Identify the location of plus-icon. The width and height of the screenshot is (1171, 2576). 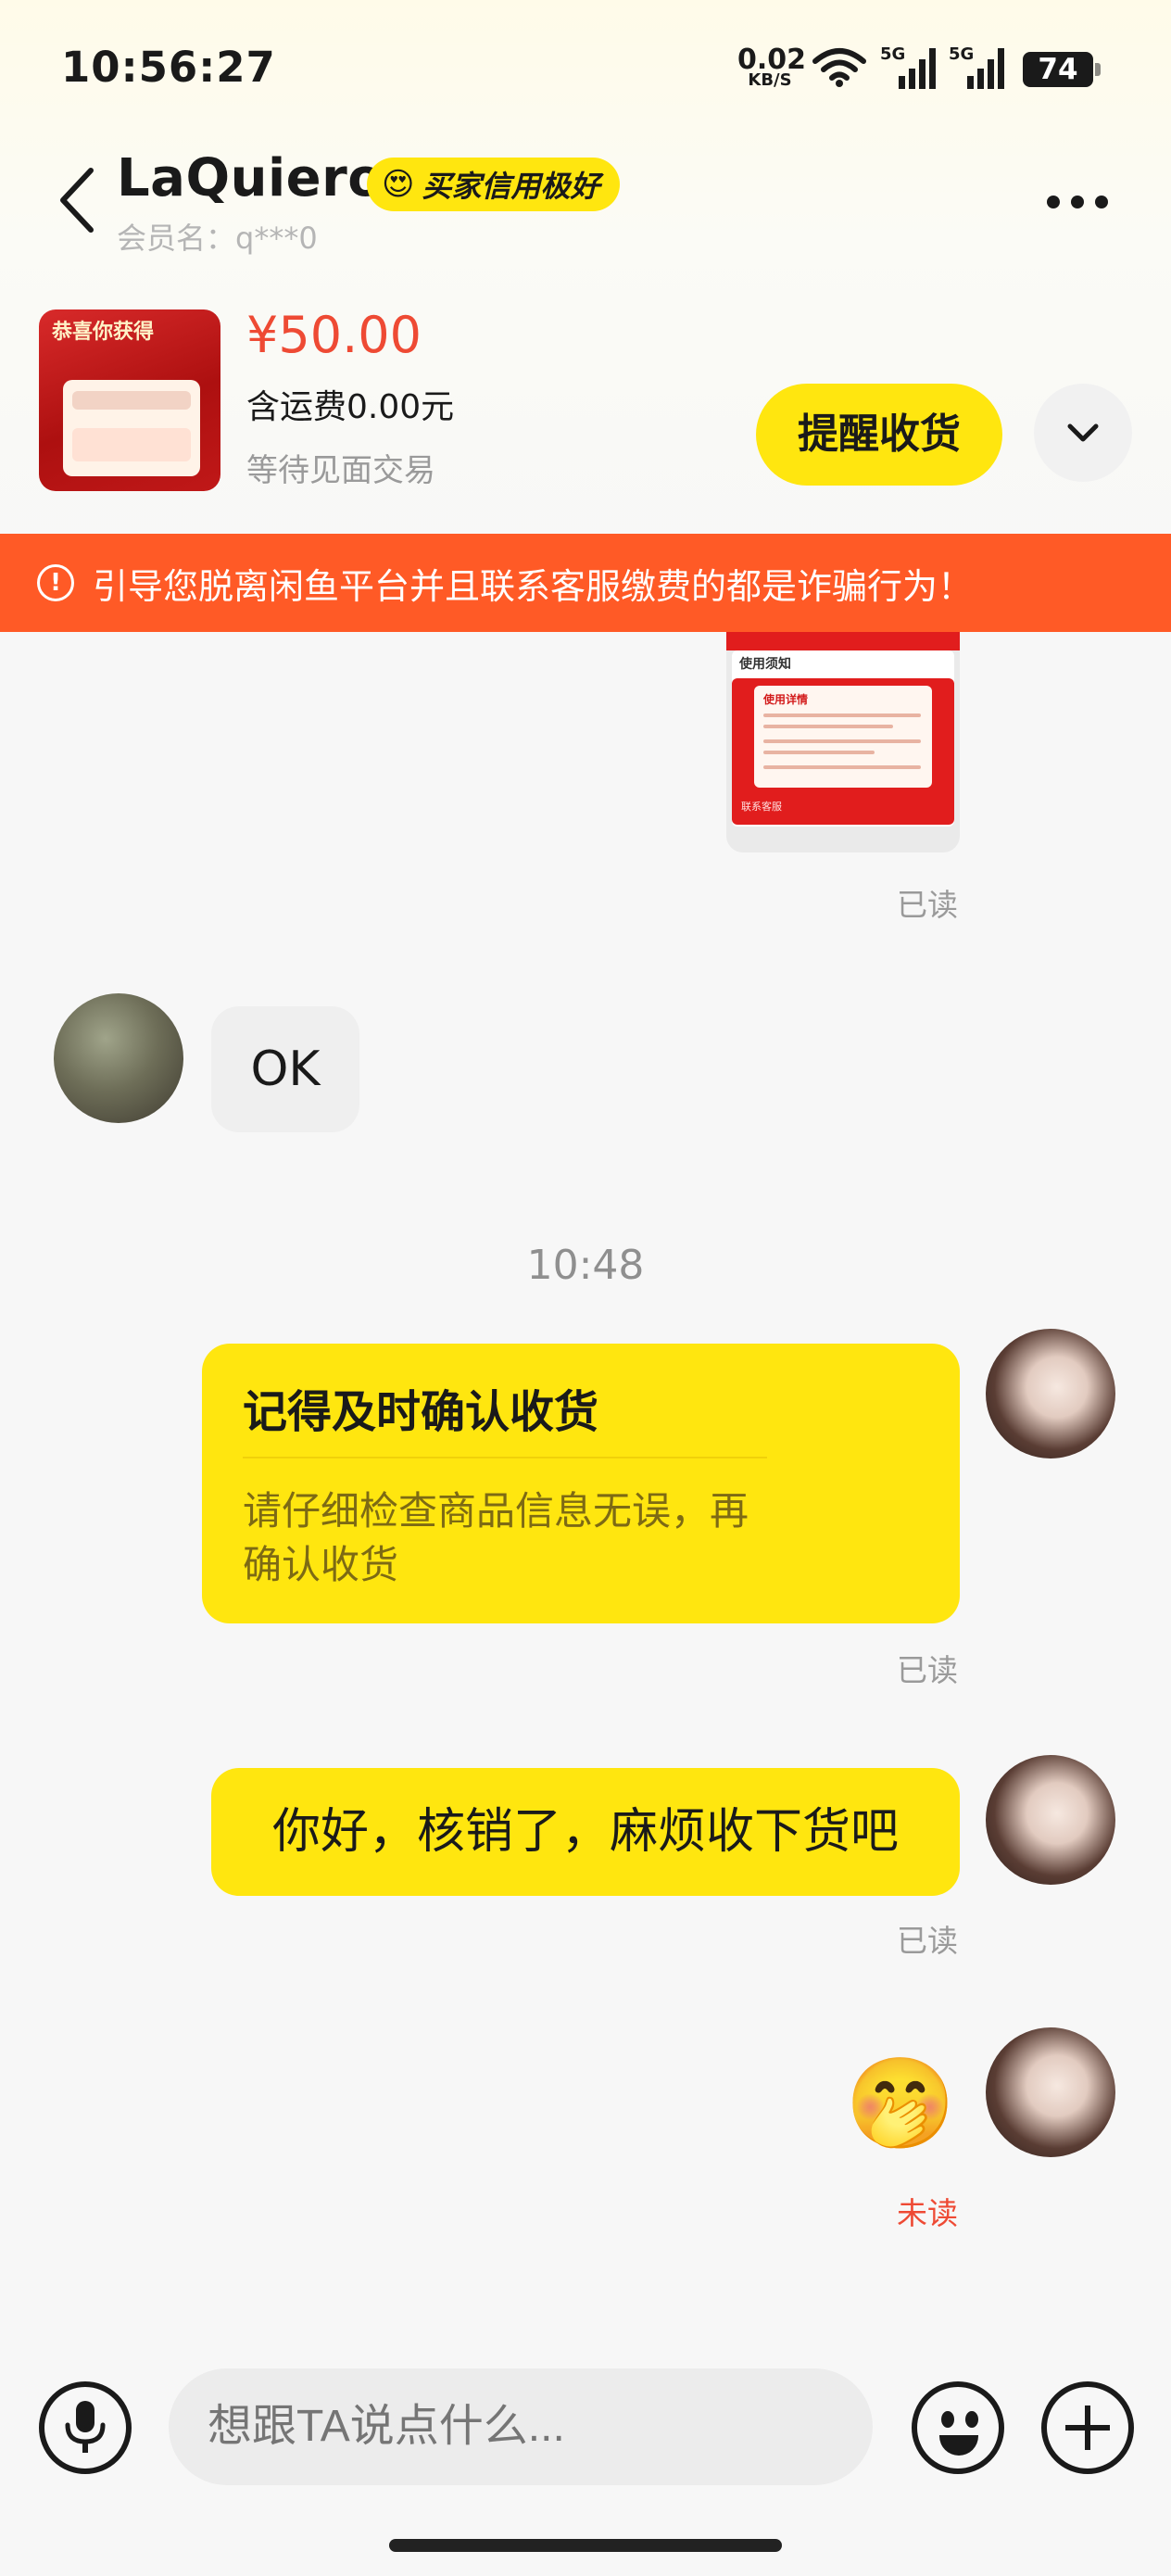
(1088, 2427).